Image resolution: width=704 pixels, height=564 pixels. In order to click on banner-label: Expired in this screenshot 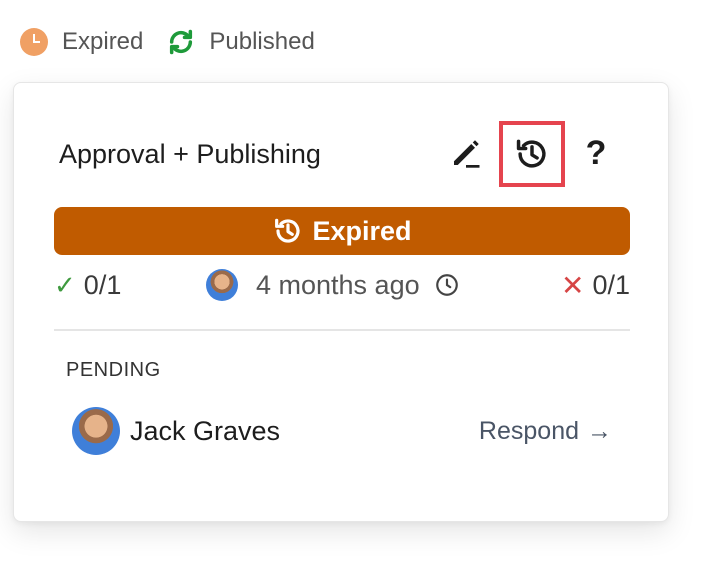, I will do `click(362, 230)`.